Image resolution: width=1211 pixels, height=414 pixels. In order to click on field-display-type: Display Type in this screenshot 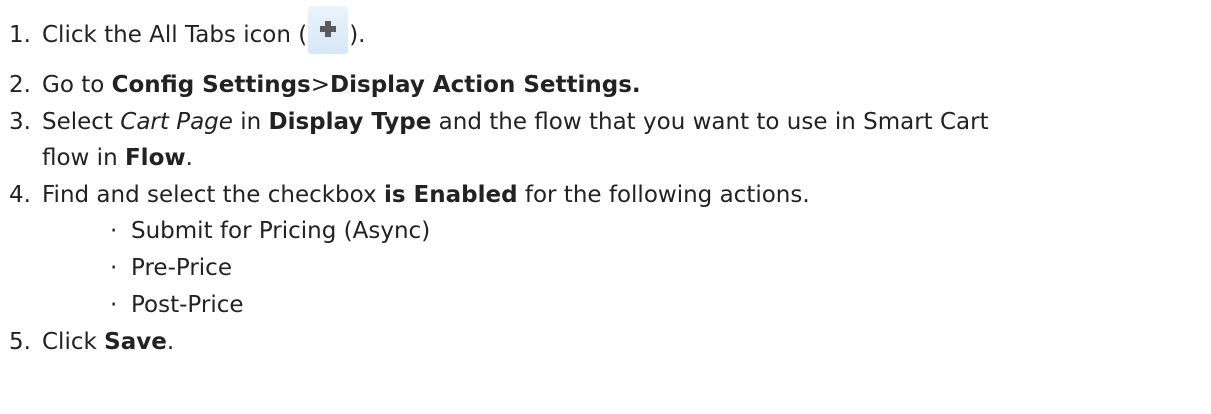, I will do `click(350, 122)`.